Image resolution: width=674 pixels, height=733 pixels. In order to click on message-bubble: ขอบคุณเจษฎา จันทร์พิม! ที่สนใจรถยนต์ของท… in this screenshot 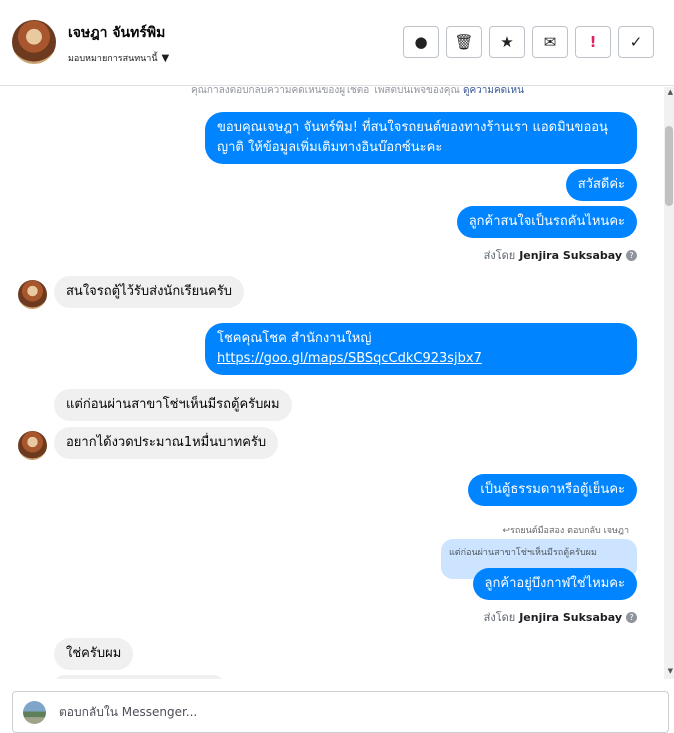, I will do `click(421, 138)`.